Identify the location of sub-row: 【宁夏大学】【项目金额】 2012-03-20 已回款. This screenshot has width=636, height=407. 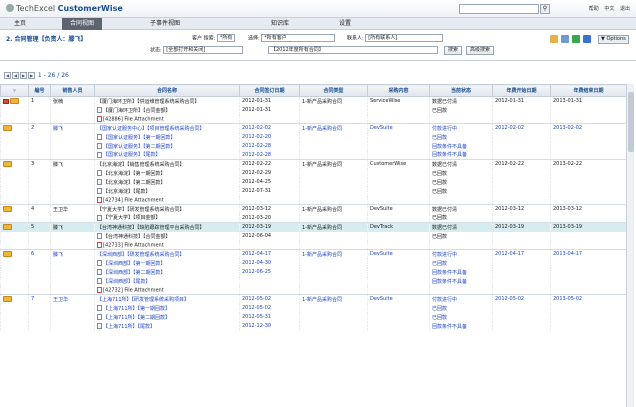
(313, 218).